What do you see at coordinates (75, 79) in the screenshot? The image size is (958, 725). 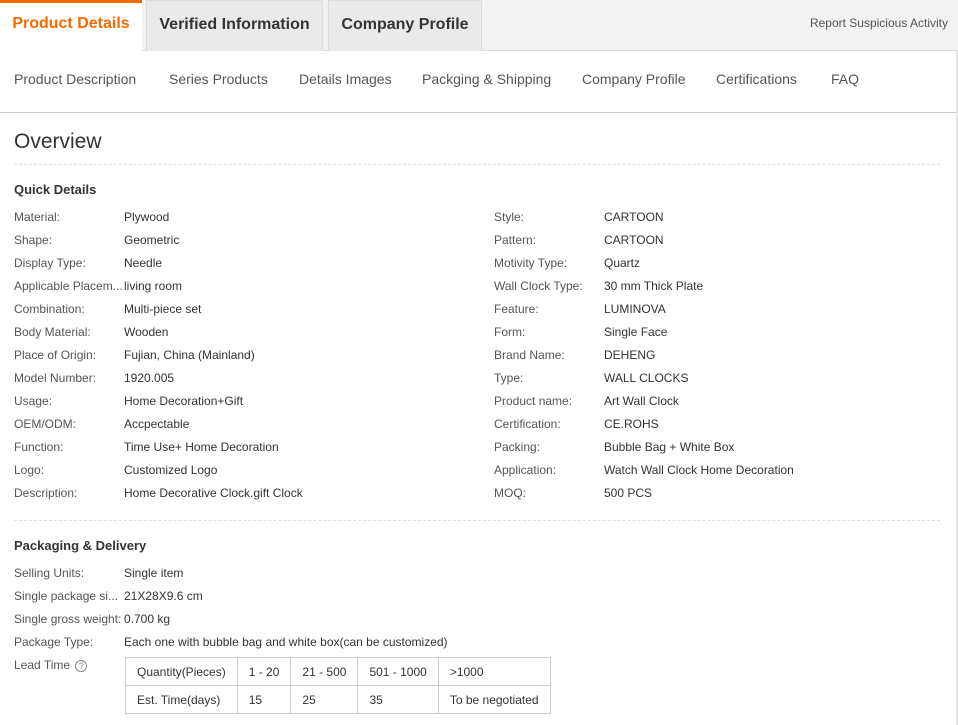 I see `subnav-product-description: Product Description` at bounding box center [75, 79].